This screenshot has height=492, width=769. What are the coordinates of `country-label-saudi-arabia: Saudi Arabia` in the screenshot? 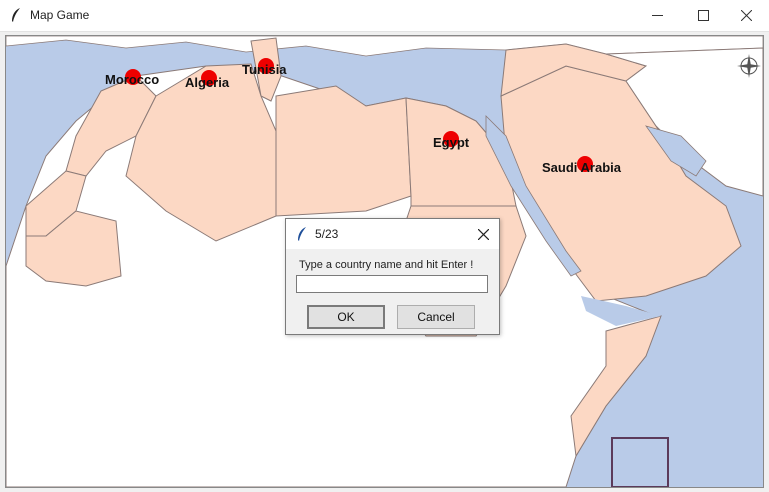 It's located at (581, 167).